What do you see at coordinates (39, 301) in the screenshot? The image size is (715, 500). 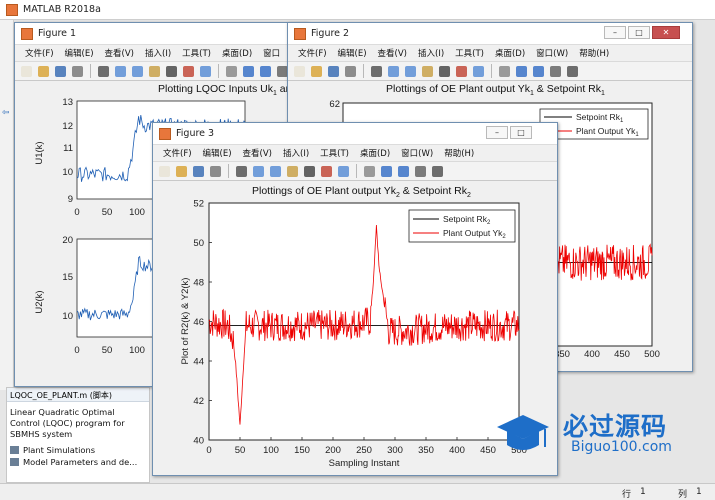 I see `svg-text: U2(k)` at bounding box center [39, 301].